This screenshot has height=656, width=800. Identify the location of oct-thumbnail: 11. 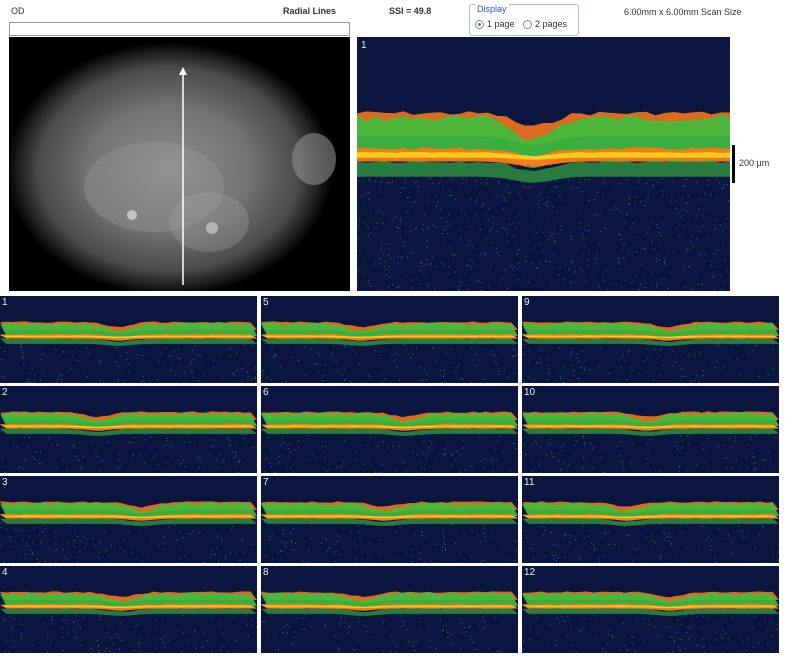
(650, 519).